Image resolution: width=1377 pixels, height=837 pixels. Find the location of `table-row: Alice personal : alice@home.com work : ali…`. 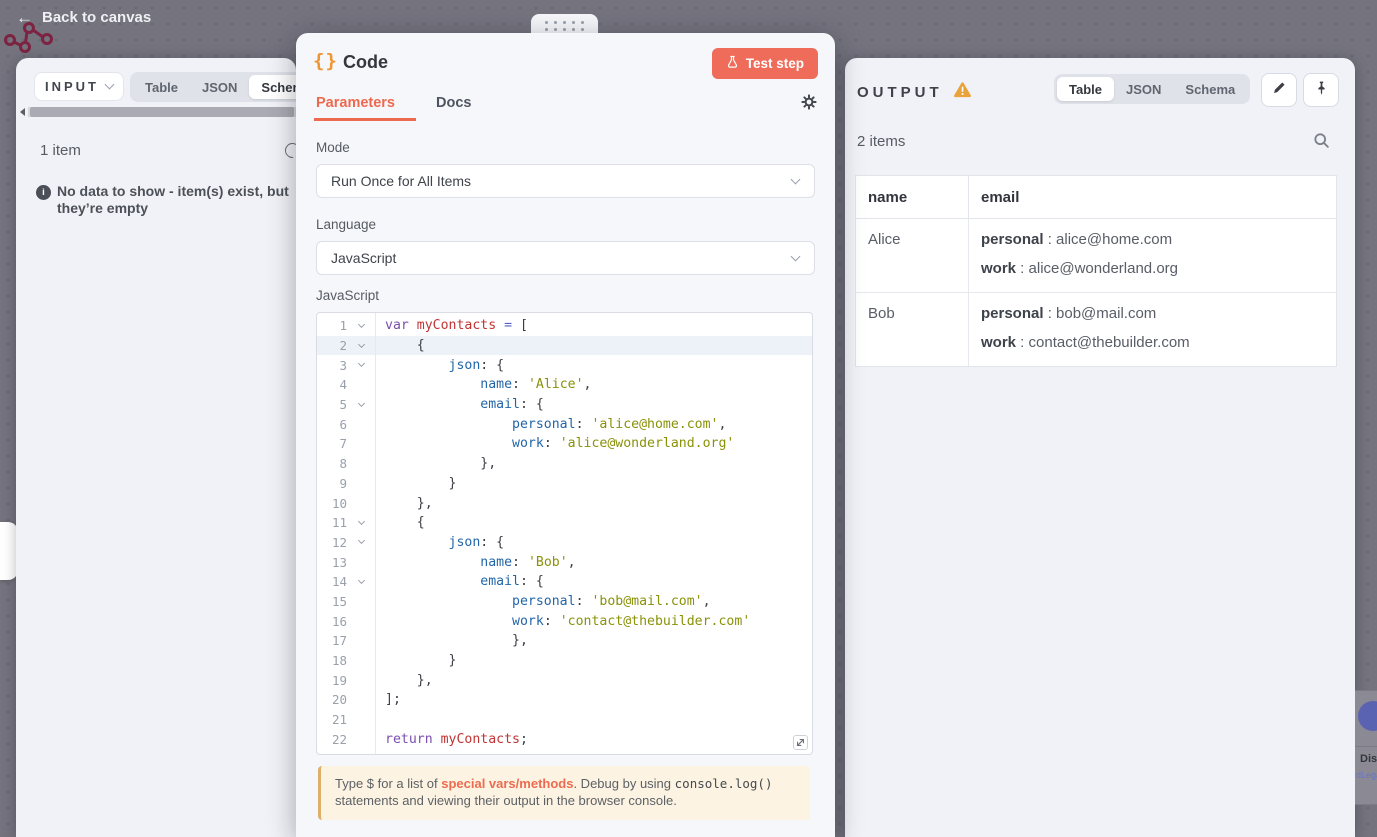

table-row: Alice personal : alice@home.com work : ali… is located at coordinates (1096, 255).